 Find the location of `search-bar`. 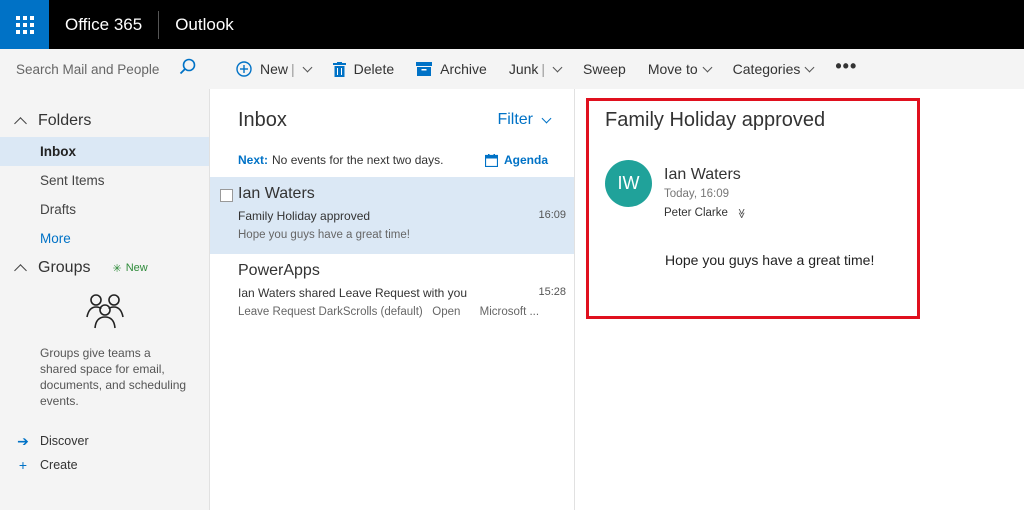

search-bar is located at coordinates (105, 69).